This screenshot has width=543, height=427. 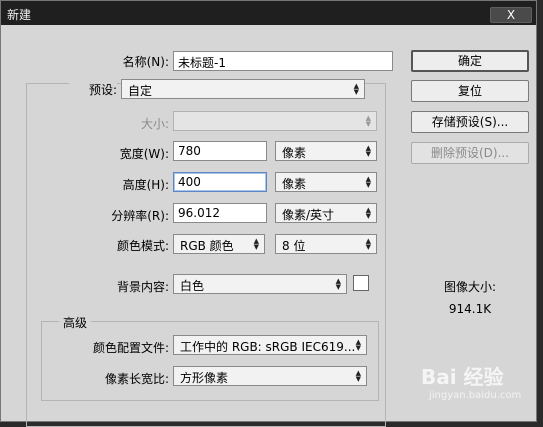 I want to click on width-unit-value: 像素, so click(x=294, y=153).